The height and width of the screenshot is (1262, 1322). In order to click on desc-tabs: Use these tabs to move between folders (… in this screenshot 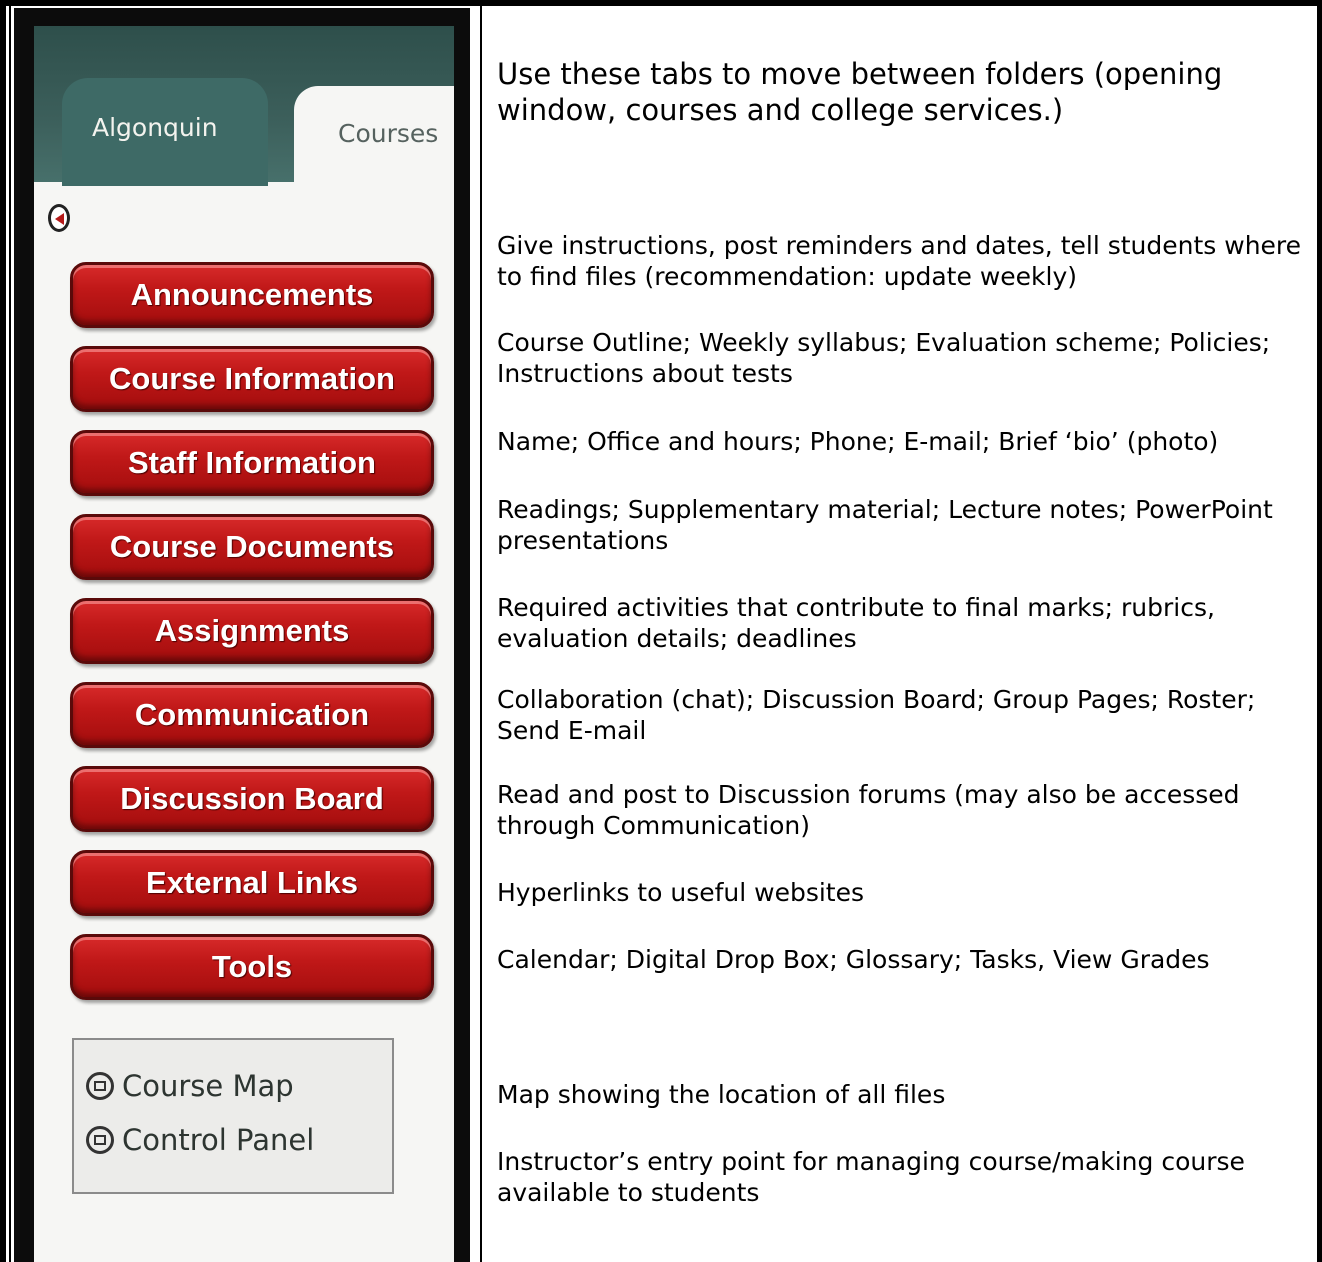, I will do `click(860, 92)`.